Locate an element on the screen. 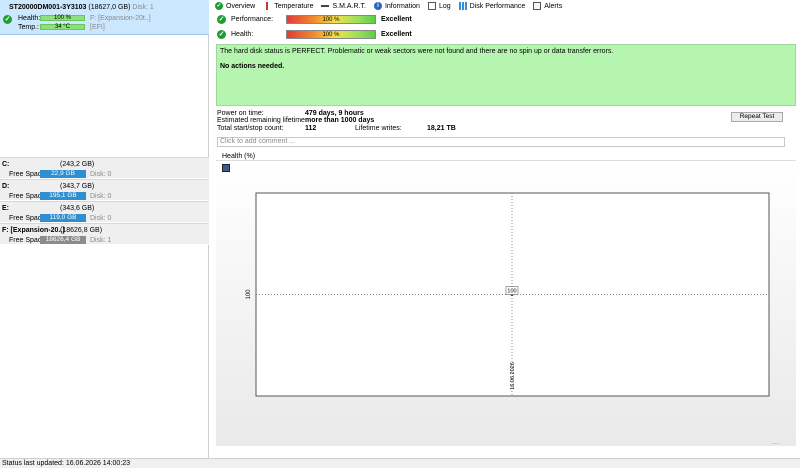 This screenshot has height=468, width=800. tab-temperature: Temperature is located at coordinates (289, 6).